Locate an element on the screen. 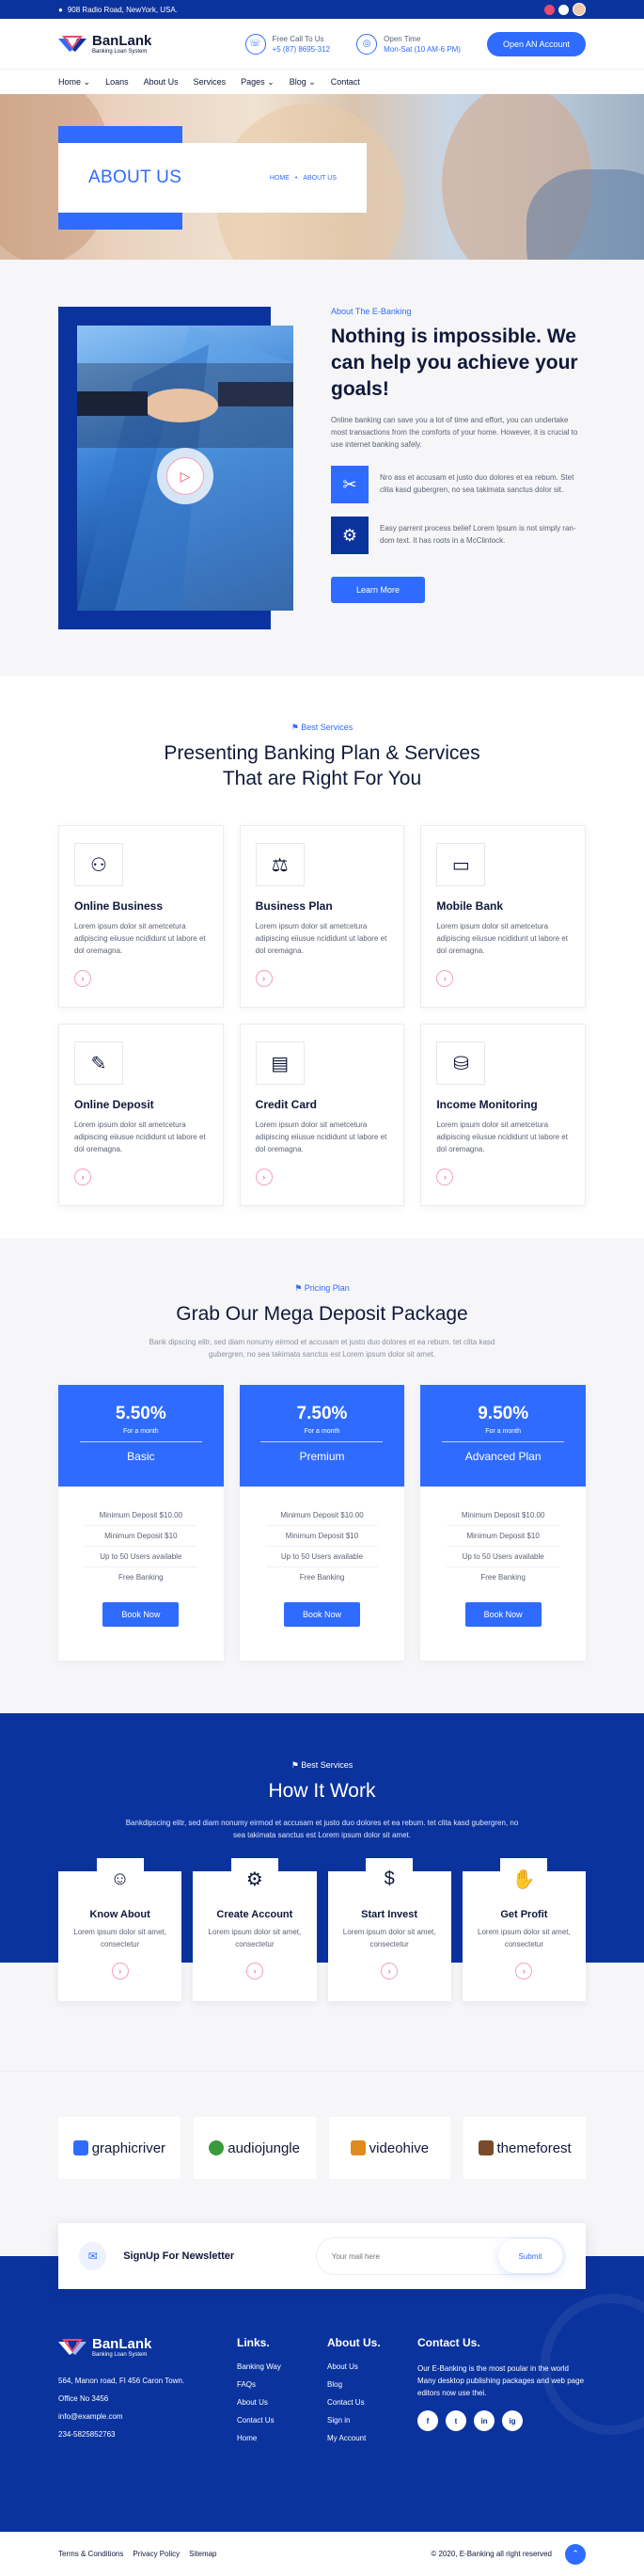 The width and height of the screenshot is (644, 2576). nav-blog: Blog ⌄ is located at coordinates (303, 82).